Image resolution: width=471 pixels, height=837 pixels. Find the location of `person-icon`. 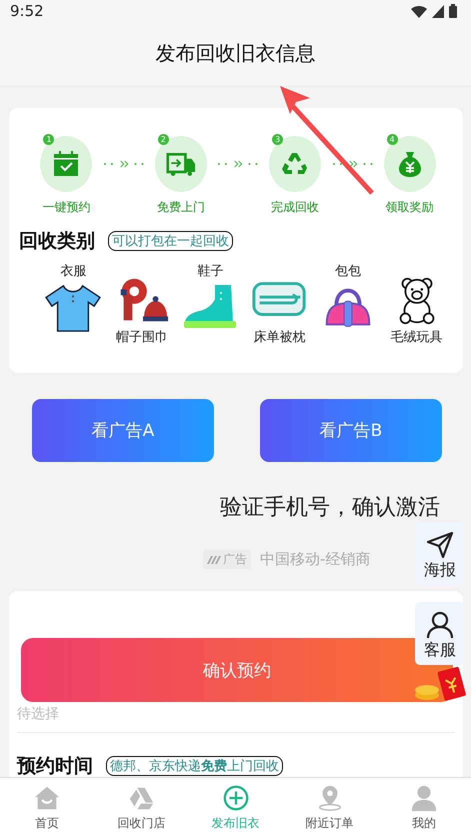

person-icon is located at coordinates (440, 625).